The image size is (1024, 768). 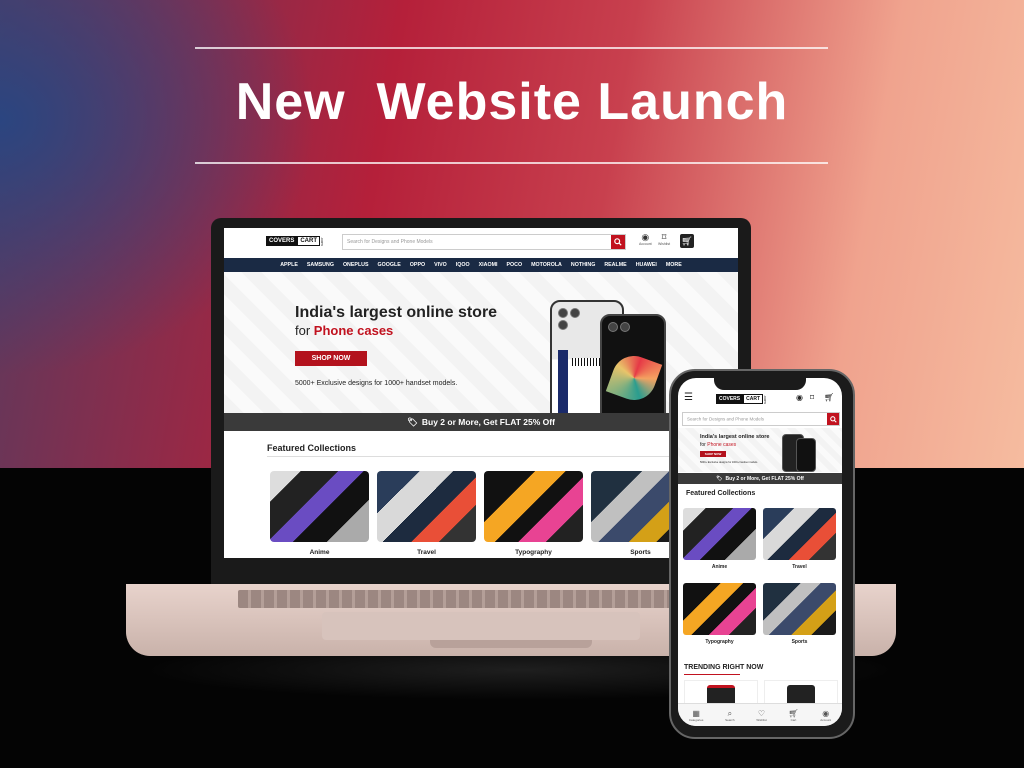 I want to click on nav-item: APPLE, so click(x=289, y=265).